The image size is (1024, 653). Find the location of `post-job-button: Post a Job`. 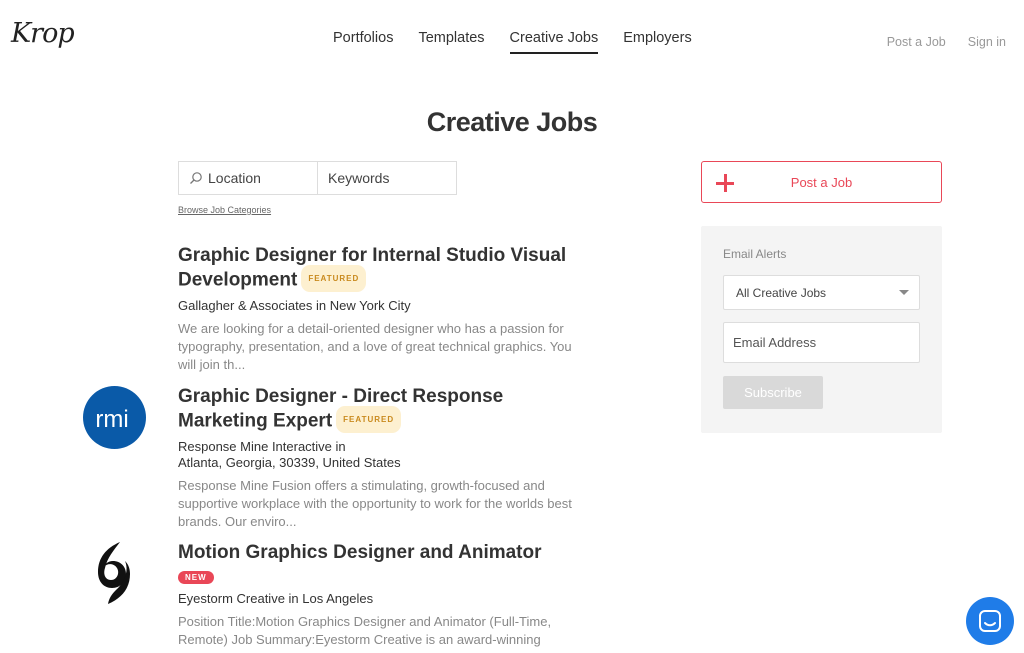

post-job-button: Post a Job is located at coordinates (821, 182).